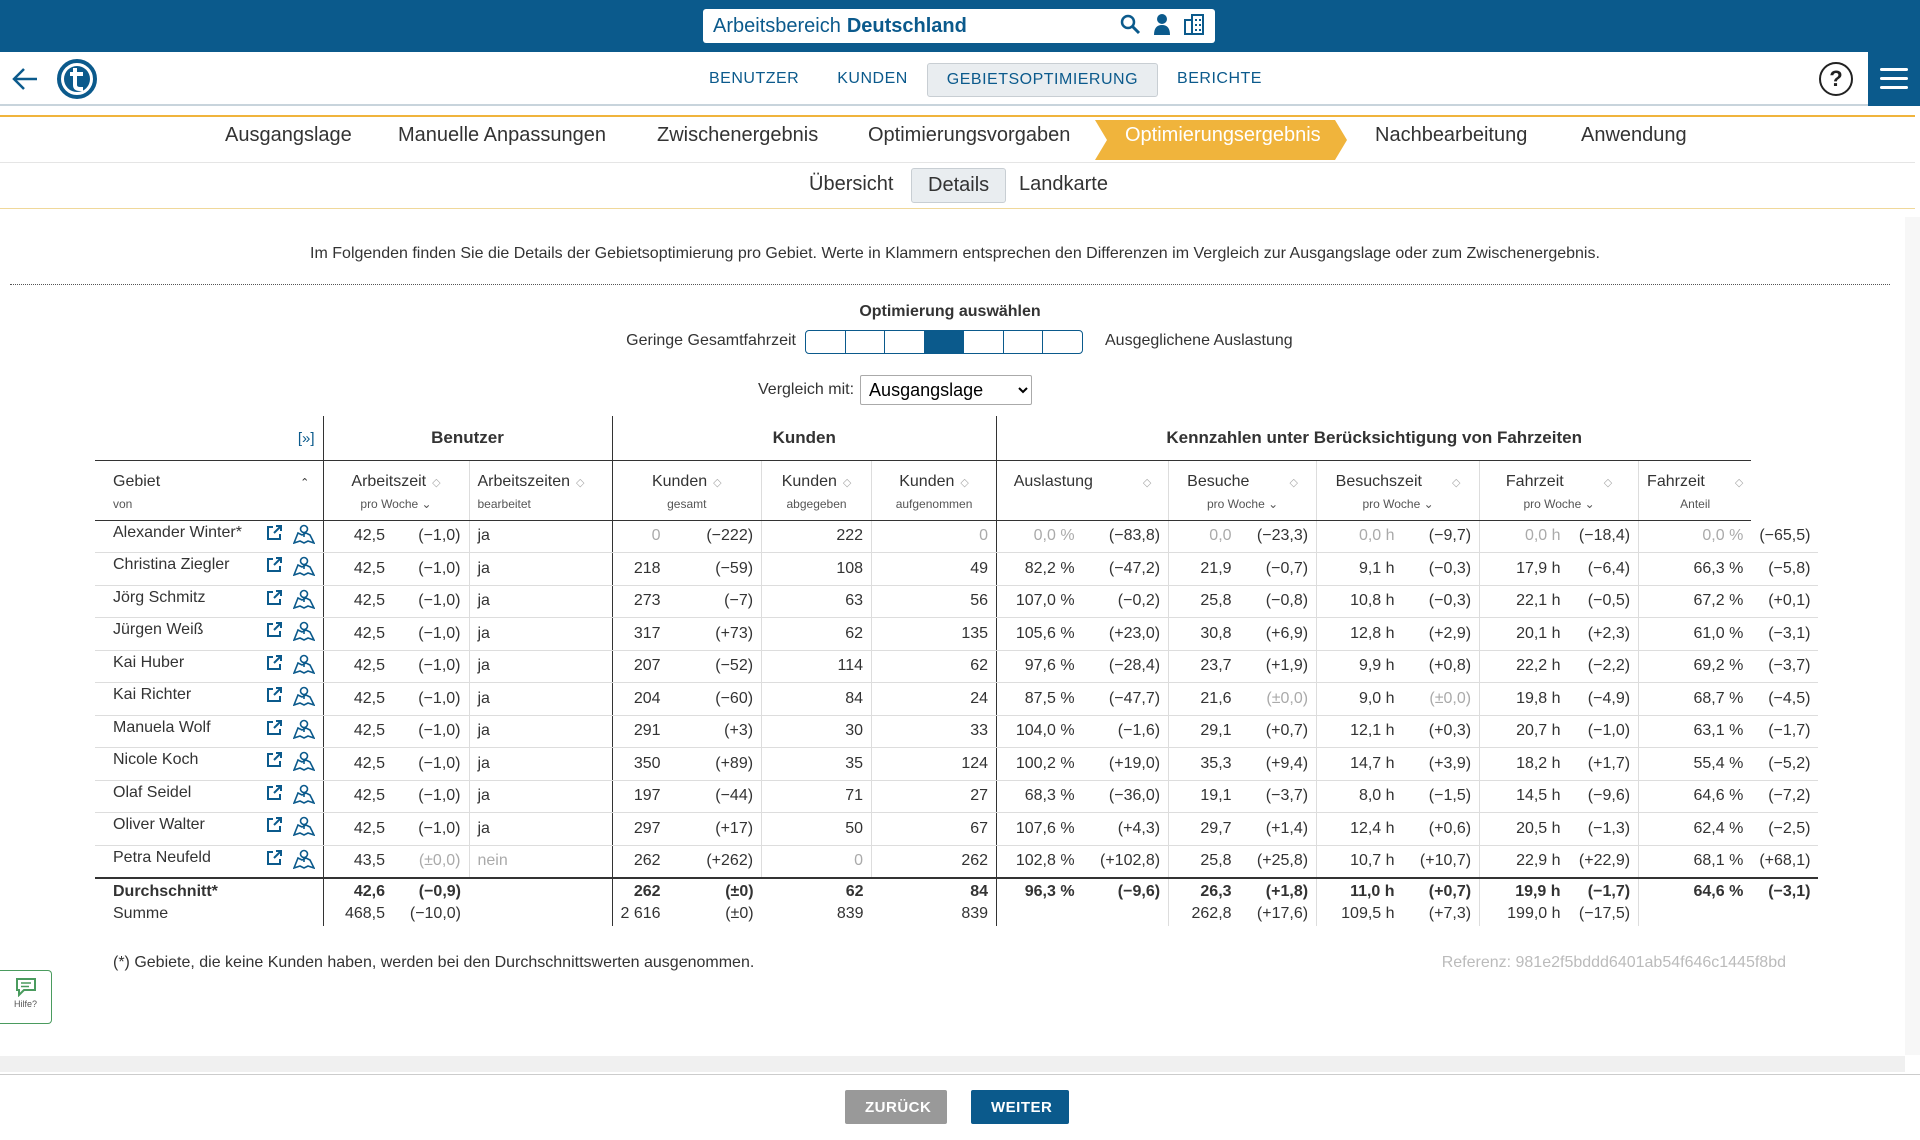  What do you see at coordinates (640, 913) in the screenshot?
I see `sum-kunden: 2 616` at bounding box center [640, 913].